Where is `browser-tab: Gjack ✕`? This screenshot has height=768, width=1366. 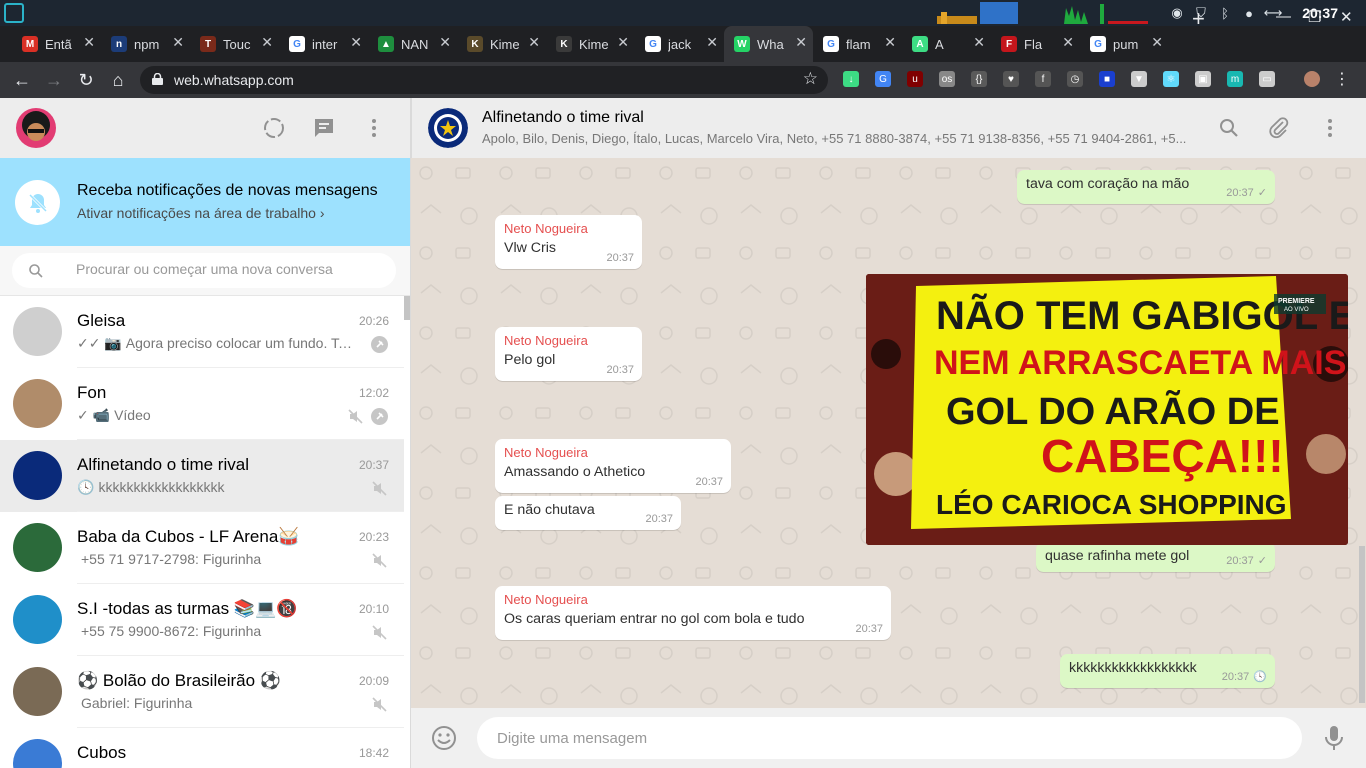 browser-tab: Gjack ✕ is located at coordinates (679, 44).